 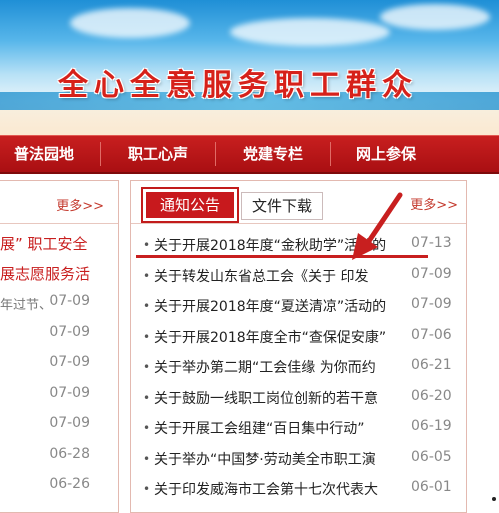 What do you see at coordinates (276, 276) in the screenshot?
I see `notice-title: 关于转发山东省总工会《关于 印发` at bounding box center [276, 276].